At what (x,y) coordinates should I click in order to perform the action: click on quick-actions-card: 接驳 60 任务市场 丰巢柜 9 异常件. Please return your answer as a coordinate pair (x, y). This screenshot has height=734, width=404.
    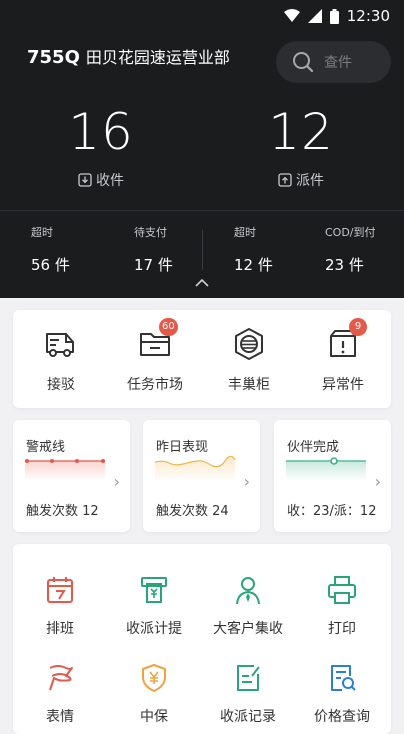
    Looking at the image, I should click on (202, 359).